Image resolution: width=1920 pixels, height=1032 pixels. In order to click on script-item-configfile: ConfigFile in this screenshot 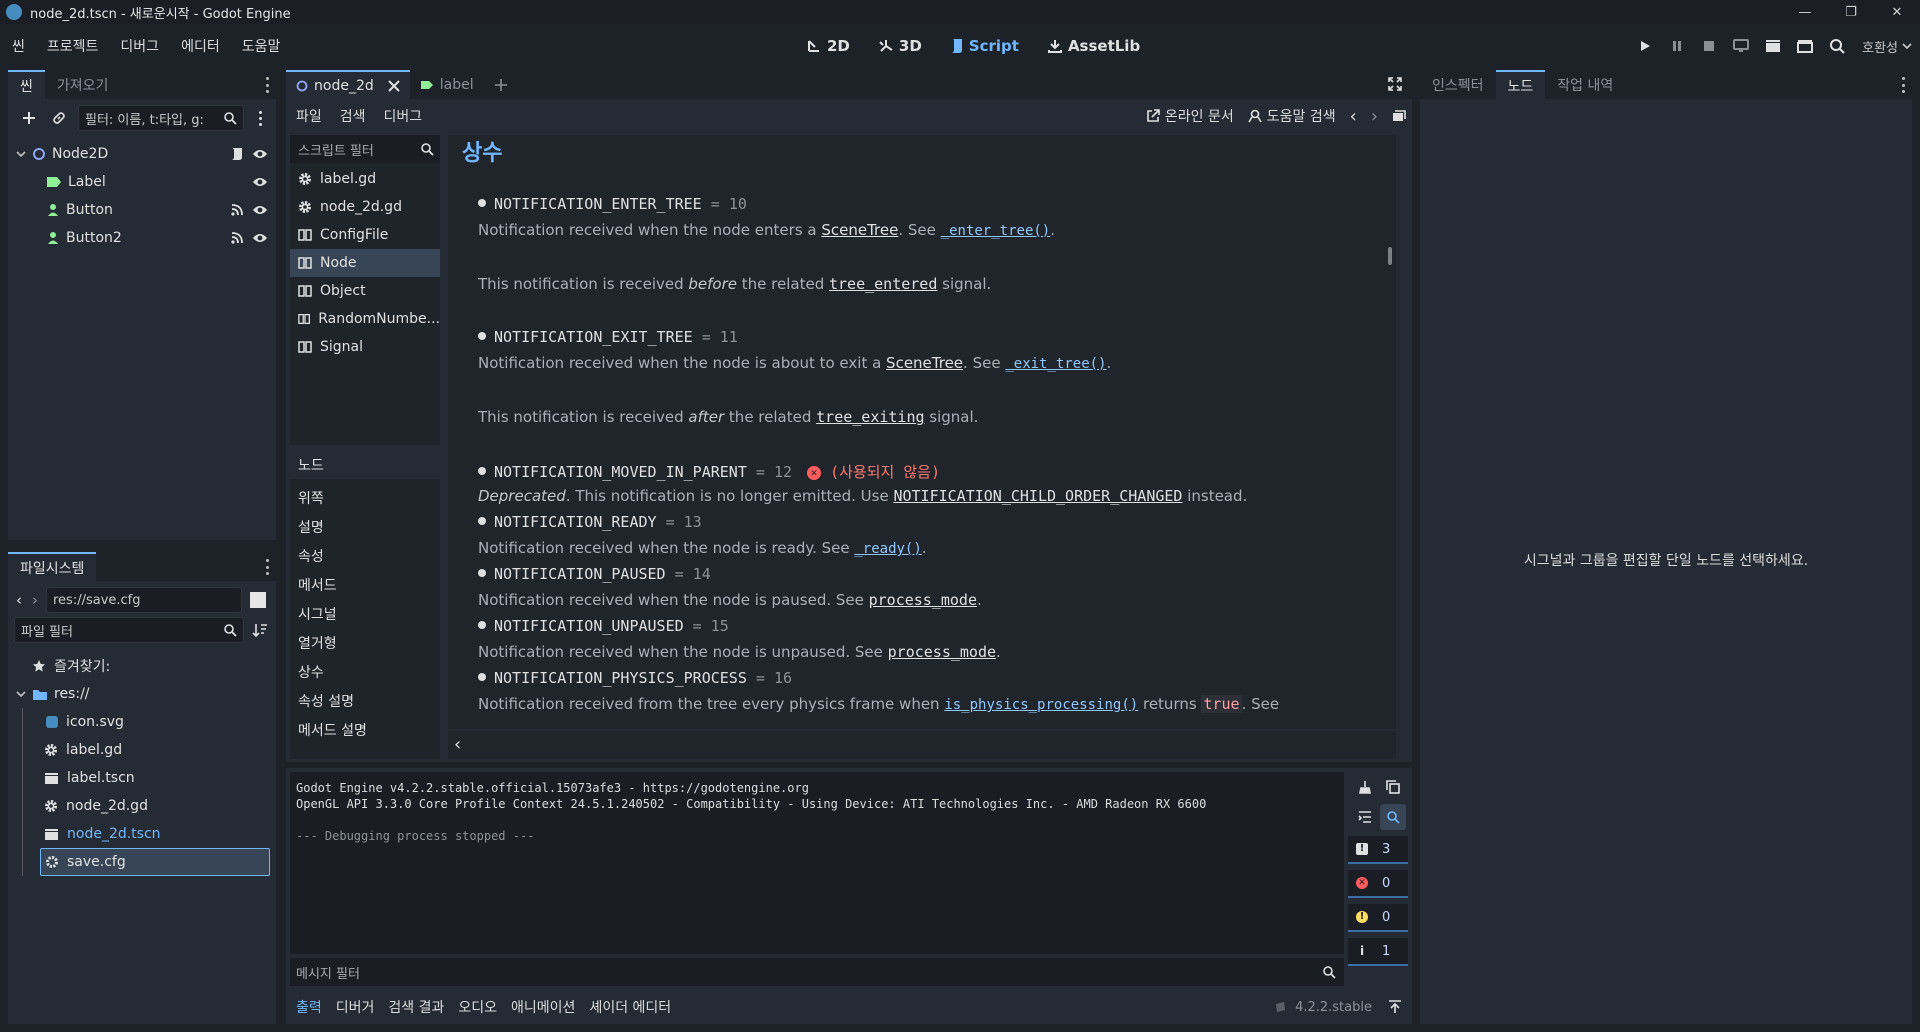, I will do `click(365, 235)`.